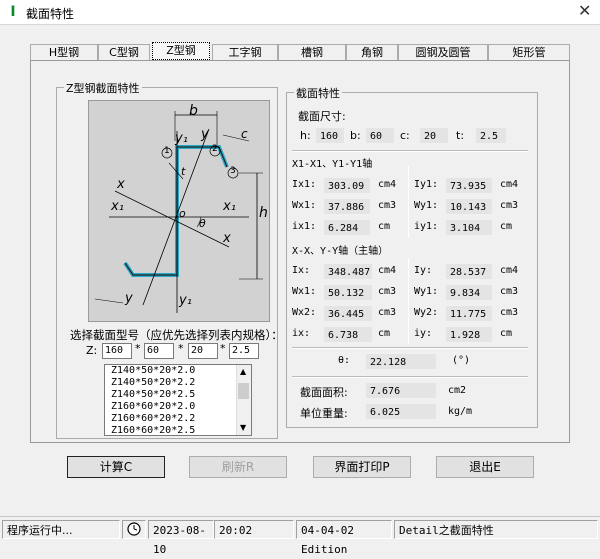 The image size is (600, 559). Describe the element at coordinates (244, 134) in the screenshot. I see `dim-c-label: c` at that location.